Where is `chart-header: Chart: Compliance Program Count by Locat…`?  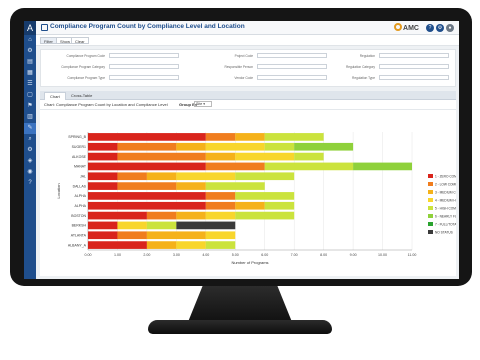
chart-header: Chart: Compliance Program Count by Locat… is located at coordinates (248, 105).